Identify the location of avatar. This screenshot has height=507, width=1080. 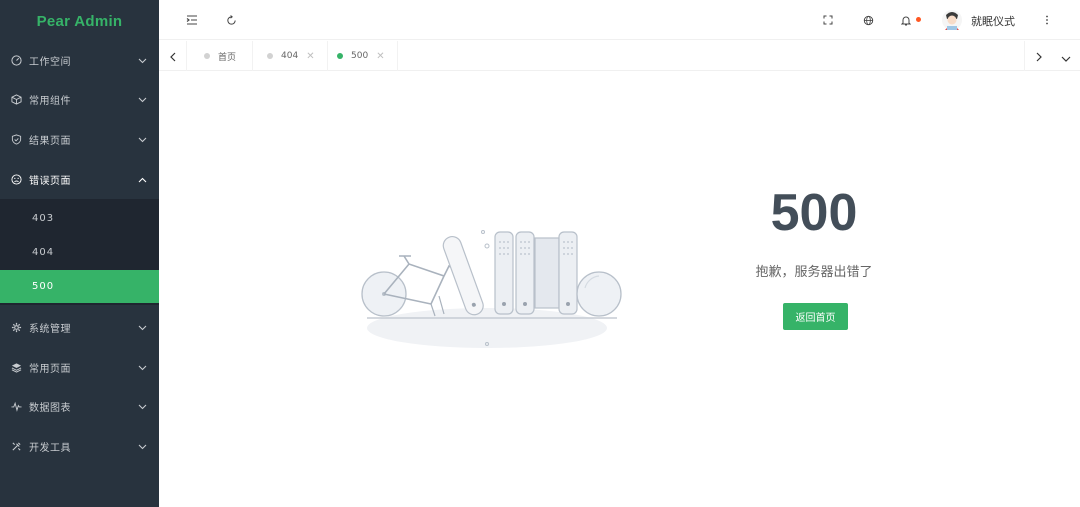
(952, 20).